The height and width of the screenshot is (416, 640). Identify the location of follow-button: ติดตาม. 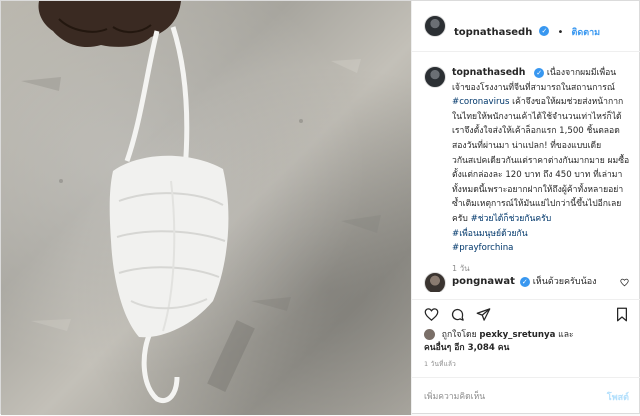
(586, 33).